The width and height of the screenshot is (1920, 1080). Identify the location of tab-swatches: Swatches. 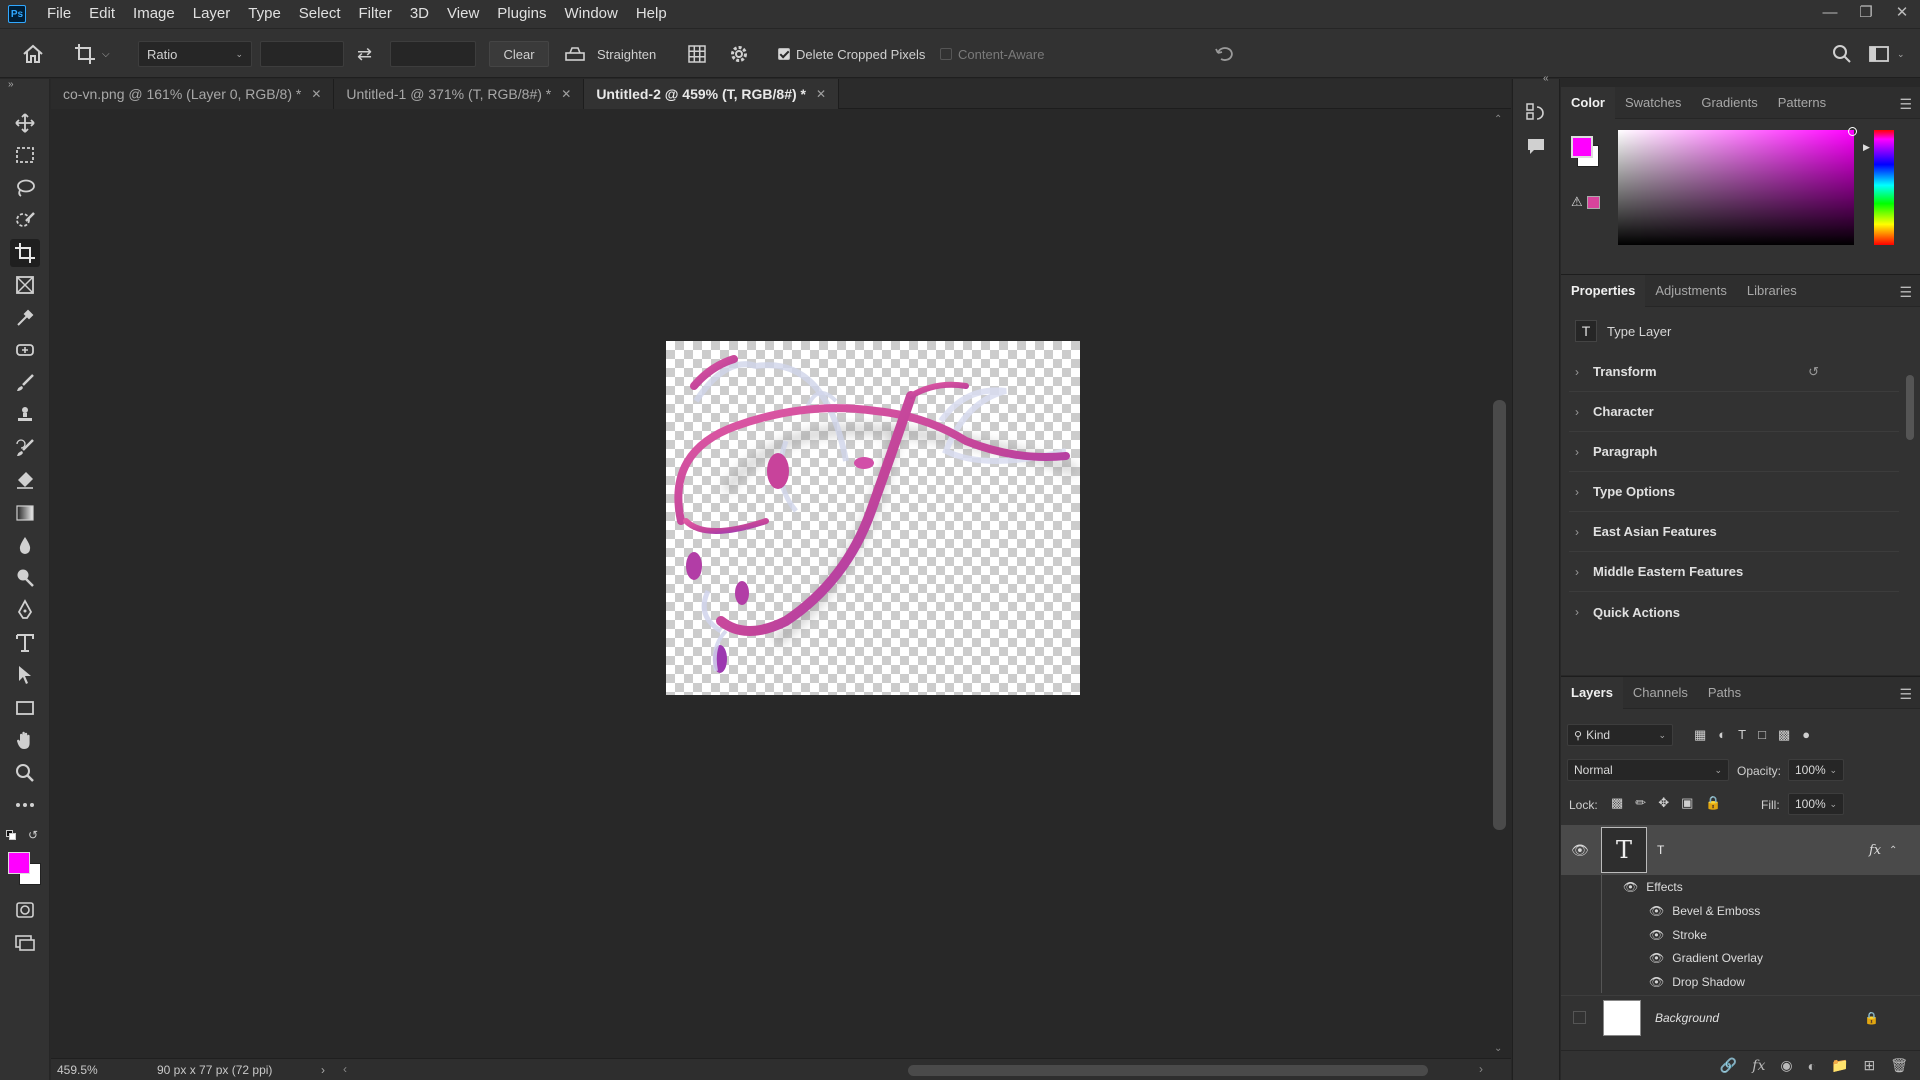
(1653, 103).